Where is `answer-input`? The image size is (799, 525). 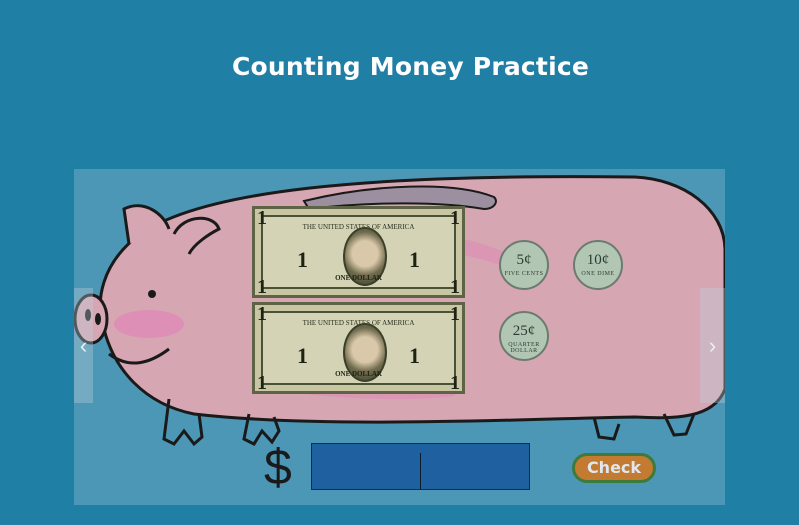 answer-input is located at coordinates (420, 466).